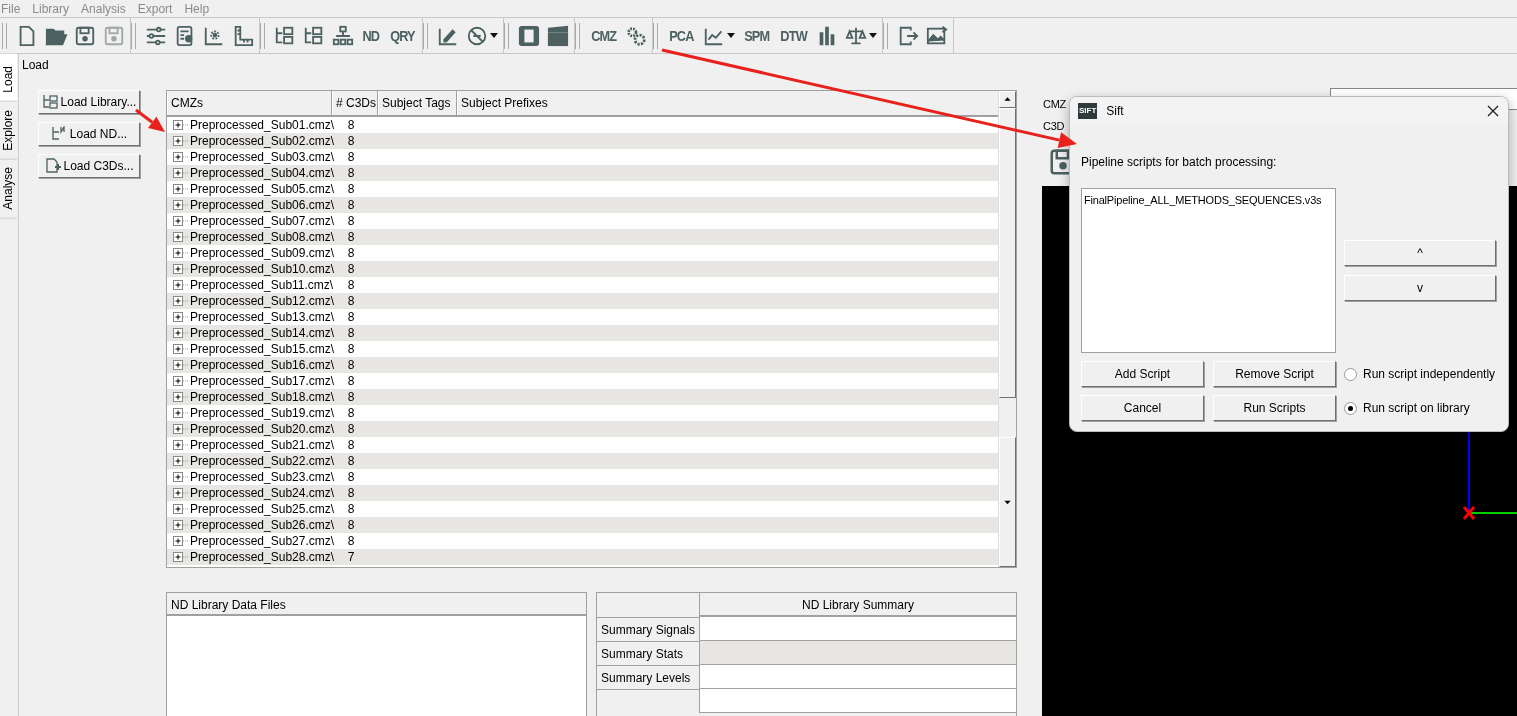  Describe the element at coordinates (1007, 99) in the screenshot. I see `scroll-up-icon` at that location.